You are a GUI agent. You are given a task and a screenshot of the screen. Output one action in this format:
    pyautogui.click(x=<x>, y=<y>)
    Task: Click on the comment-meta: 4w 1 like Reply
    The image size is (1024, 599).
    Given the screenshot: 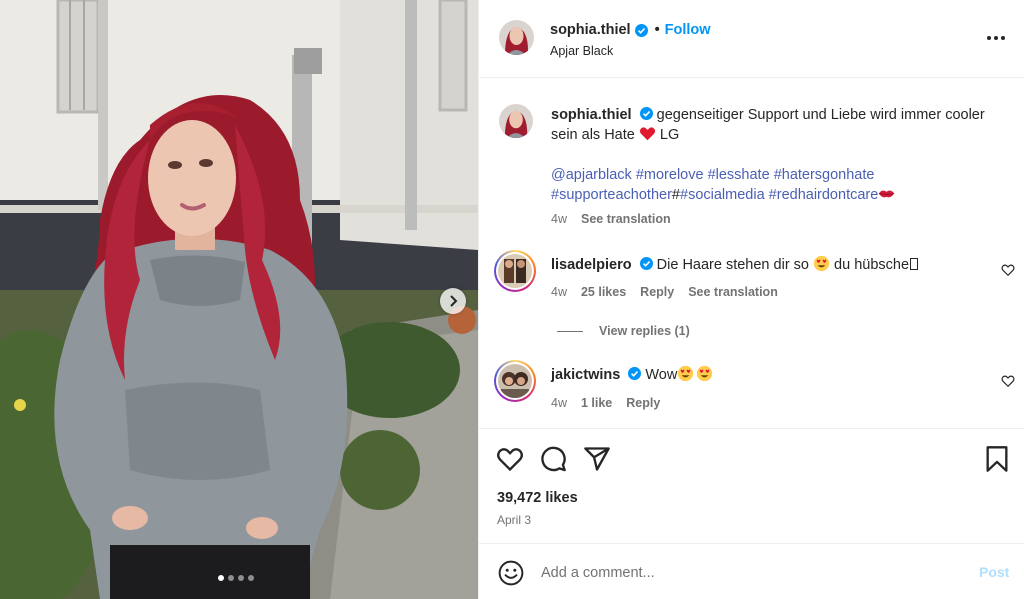 What is the action you would take?
    pyautogui.click(x=605, y=403)
    